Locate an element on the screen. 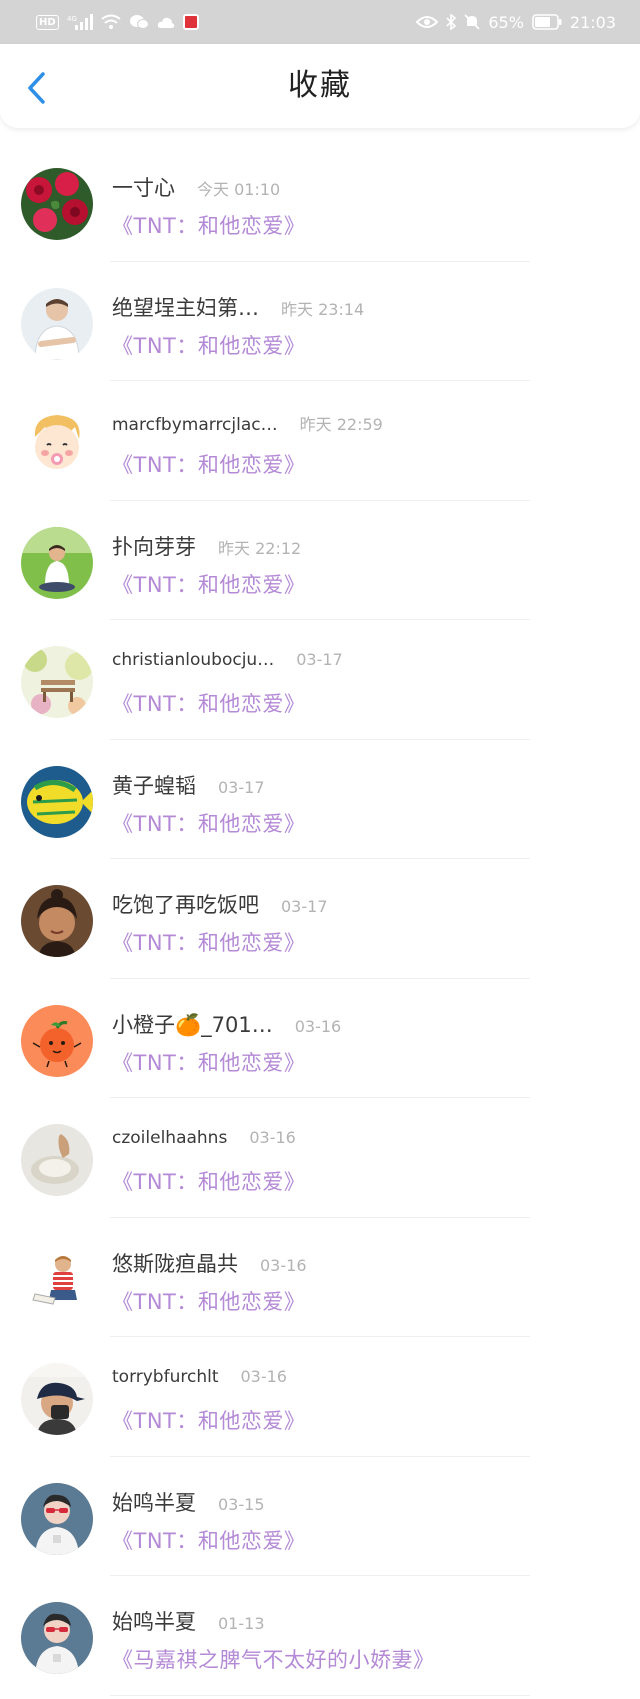 The image size is (640, 1699). item-header: 绝望埕主妇第… 昨天 23:14 is located at coordinates (238, 307).